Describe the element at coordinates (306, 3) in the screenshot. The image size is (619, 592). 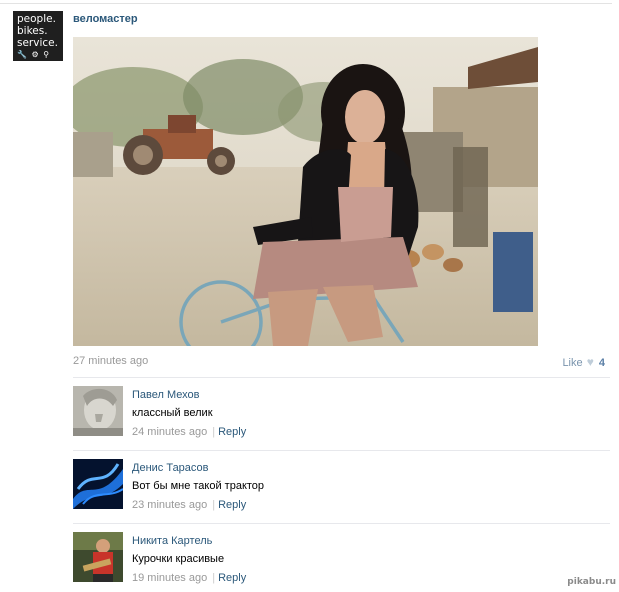
I see `top-divider` at that location.